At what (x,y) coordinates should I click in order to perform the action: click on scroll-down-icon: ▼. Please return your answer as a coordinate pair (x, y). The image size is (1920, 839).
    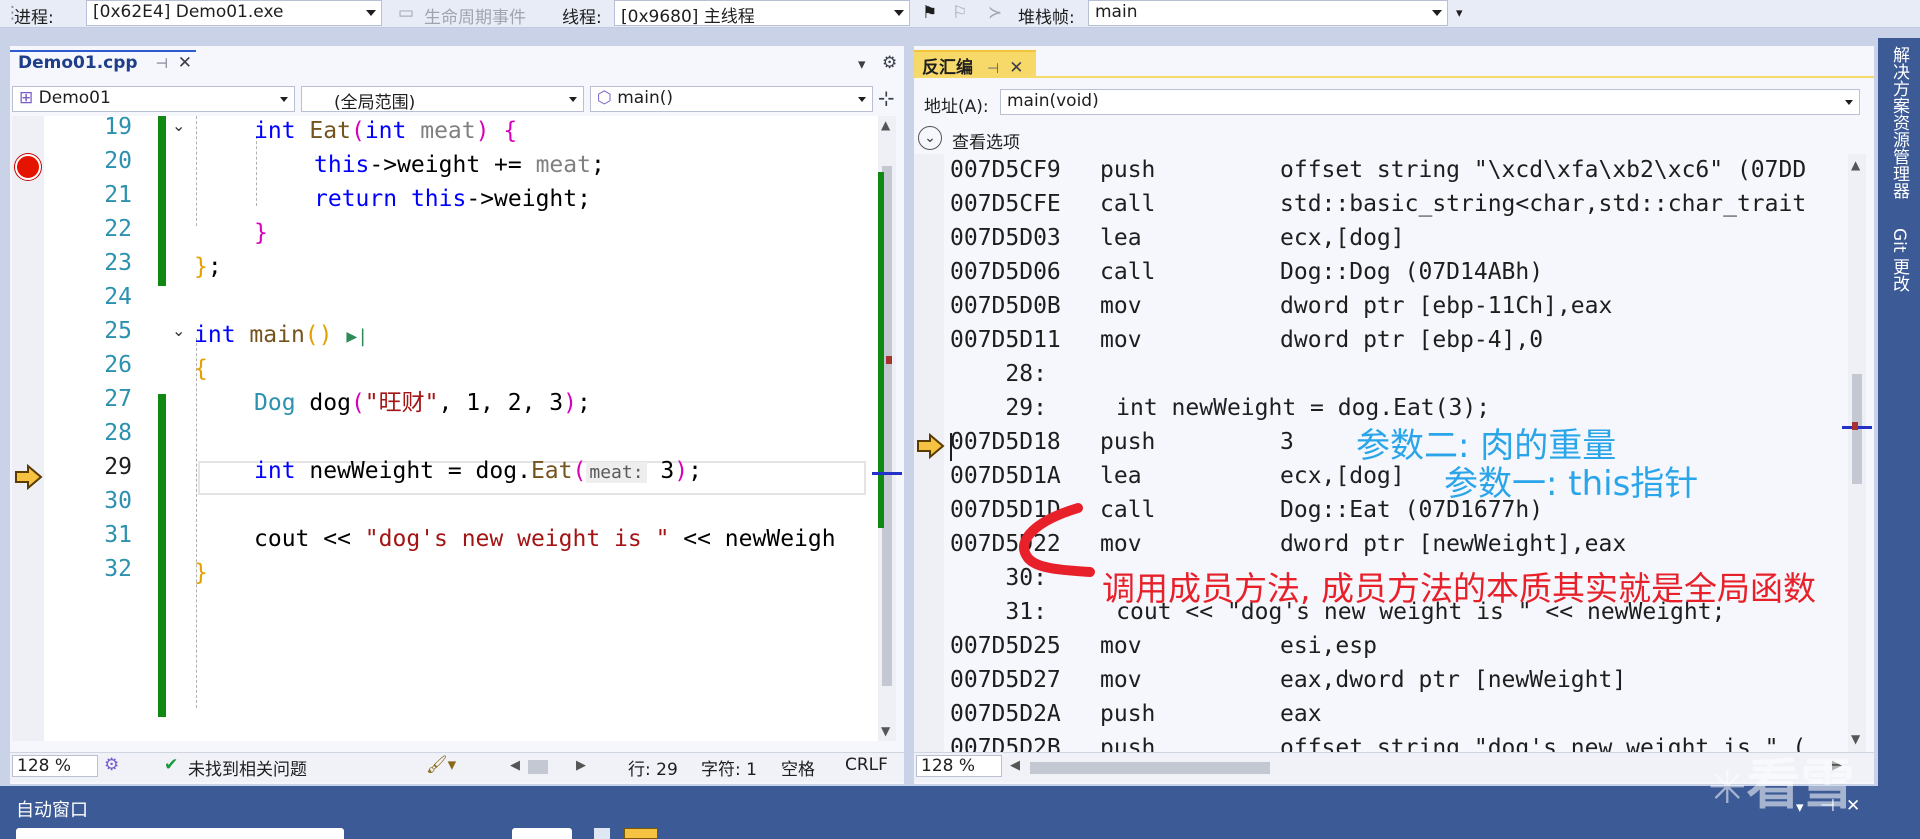
    Looking at the image, I should click on (885, 731).